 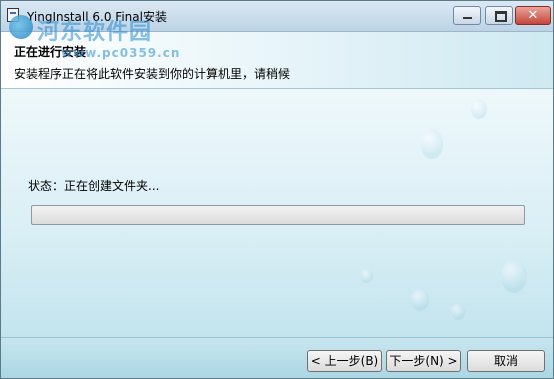 I want to click on maximize-button, so click(x=499, y=15).